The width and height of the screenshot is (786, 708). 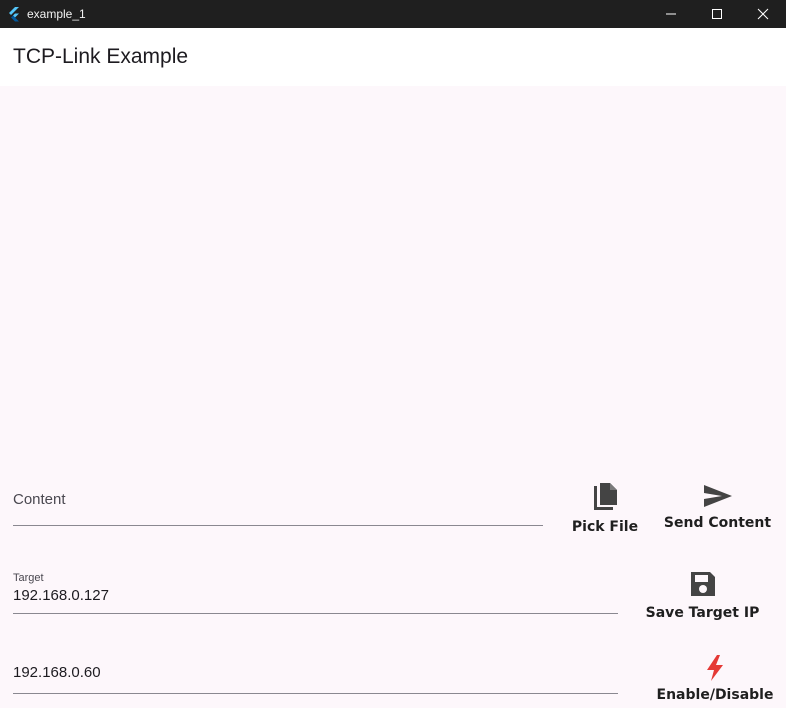 I want to click on content-underline, so click(x=278, y=525).